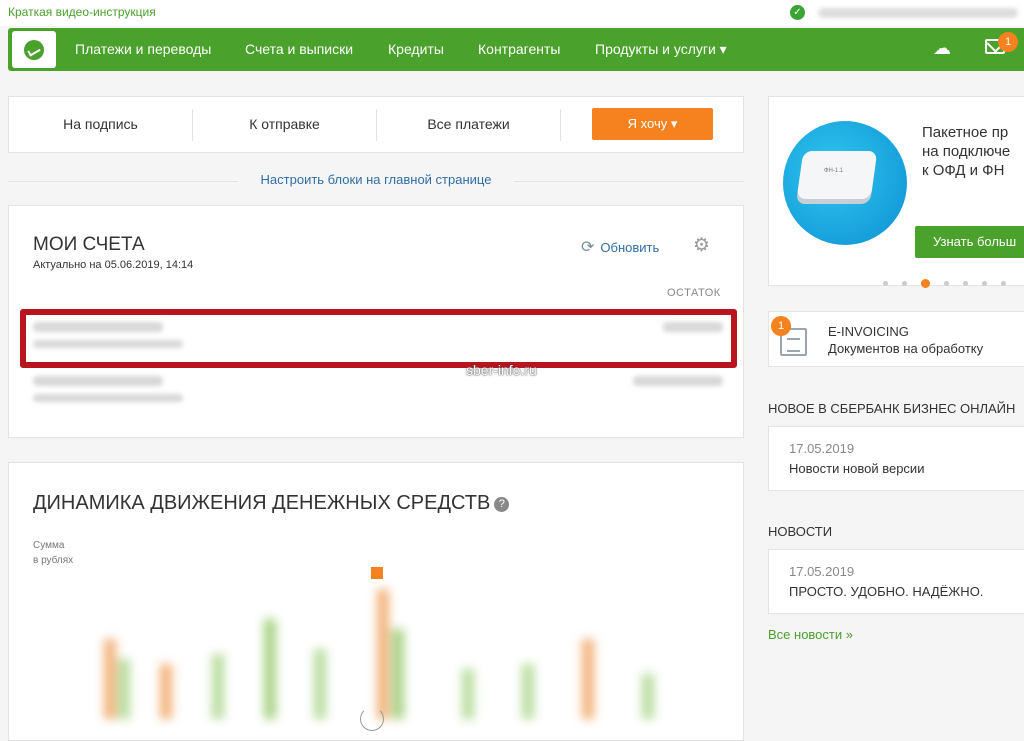 Image resolution: width=1024 pixels, height=741 pixels. Describe the element at coordinates (113, 265) in the screenshot. I see `accounts-actual-date: Актуально на 05.06.2019, 14:14` at that location.